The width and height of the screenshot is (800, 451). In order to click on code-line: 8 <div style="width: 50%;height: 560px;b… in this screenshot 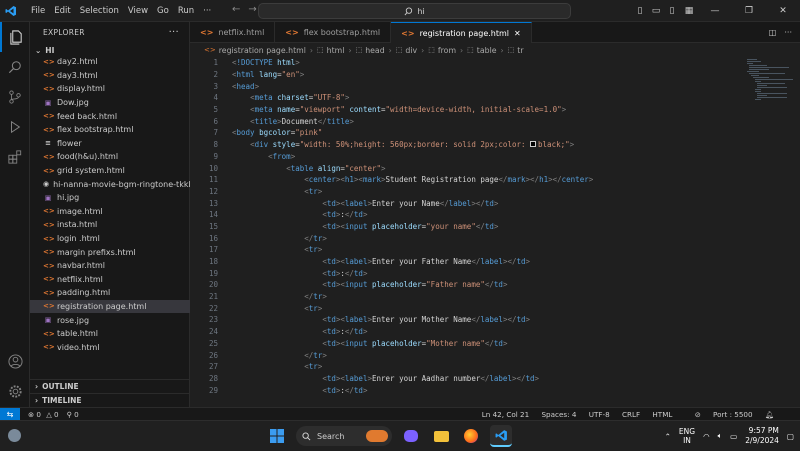, I will do `click(467, 145)`.